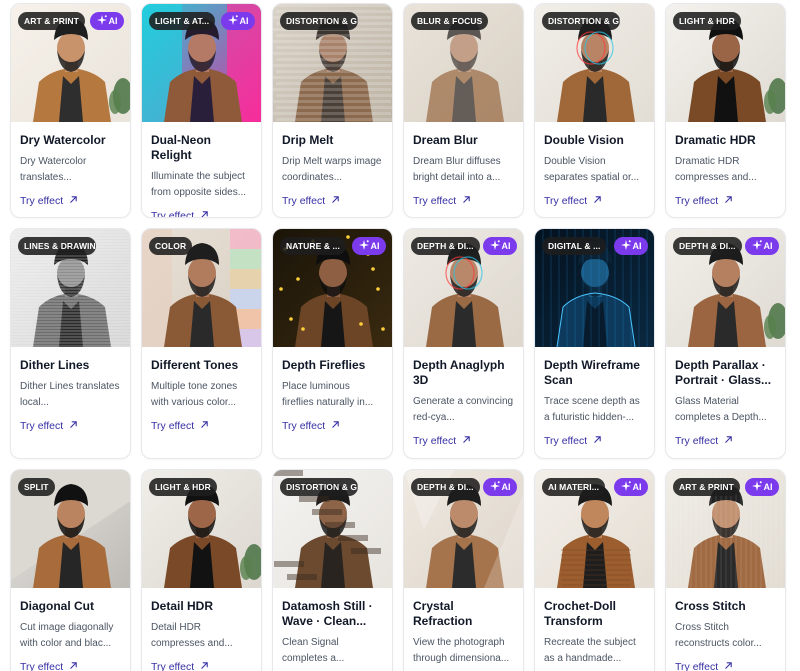 The image size is (800, 671). I want to click on effect-thumbnail: NATURE & ... AI, so click(332, 288).